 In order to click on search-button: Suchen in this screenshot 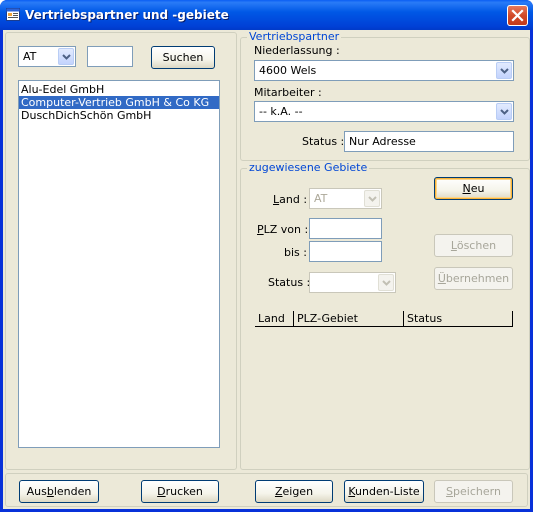, I will do `click(183, 57)`.